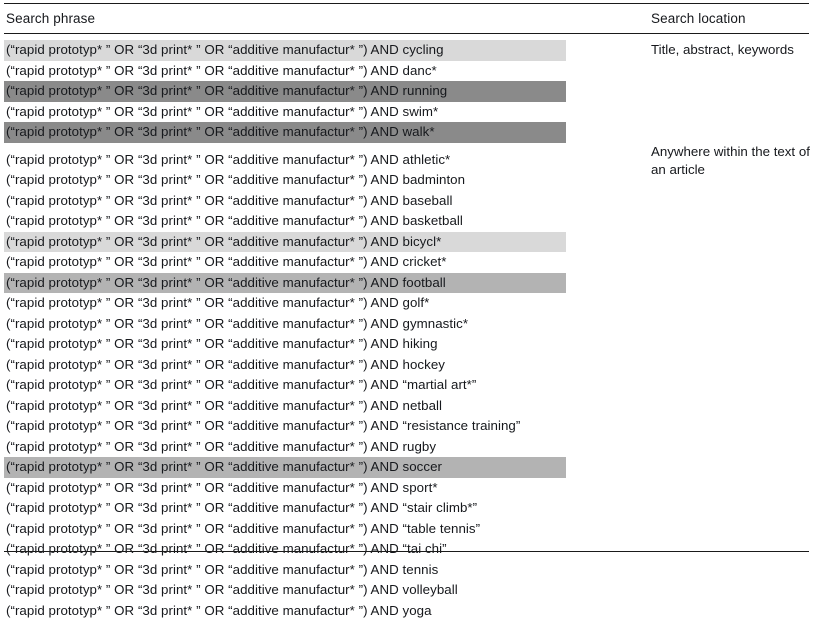 This screenshot has width=815, height=621. Describe the element at coordinates (50, 19) in the screenshot. I see `column-header-search-phrase: Search phrase` at that location.